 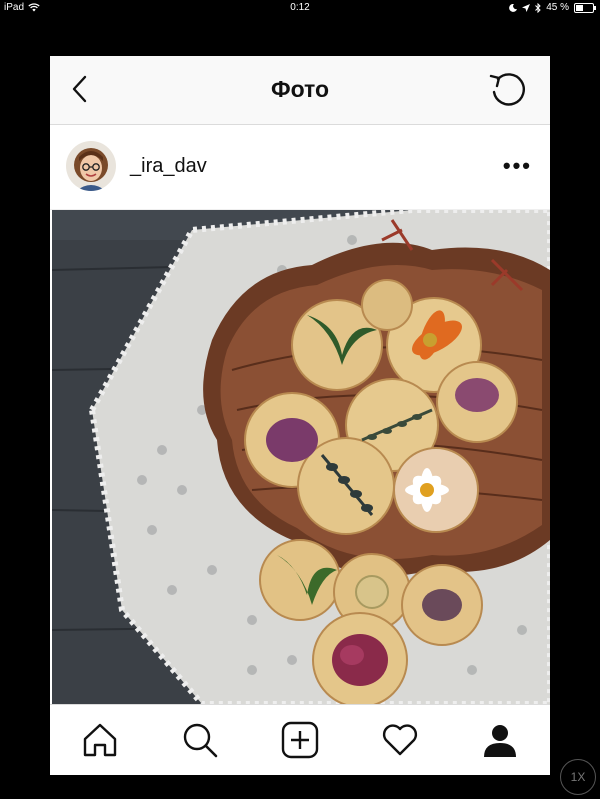 I want to click on tab-search, so click(x=200, y=740).